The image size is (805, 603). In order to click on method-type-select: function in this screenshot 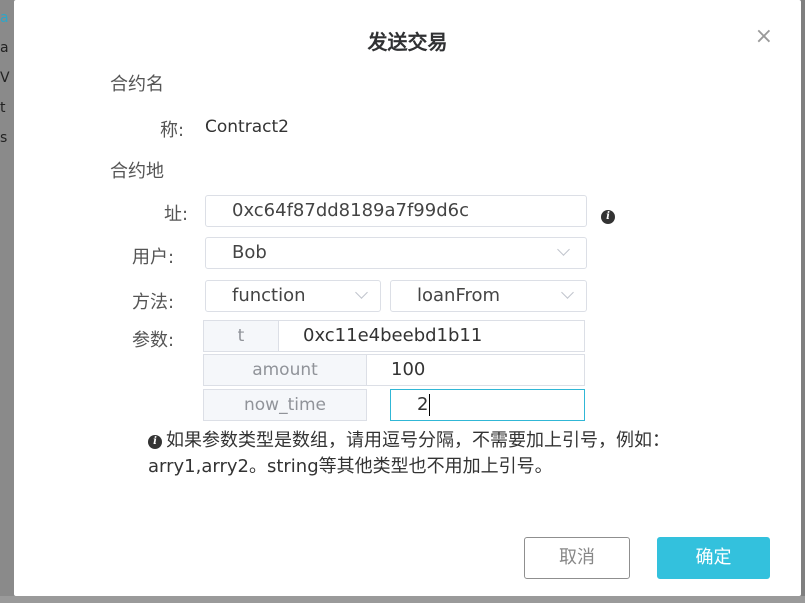, I will do `click(293, 296)`.